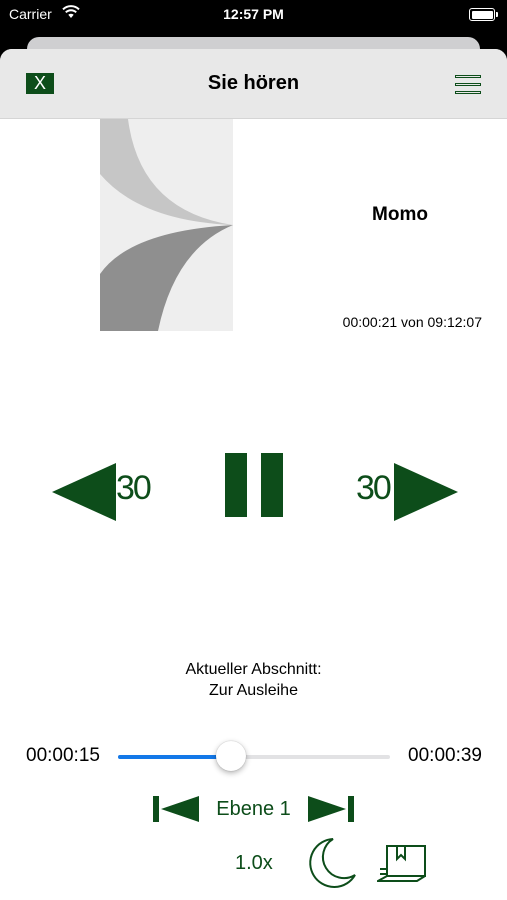  I want to click on section-caption: Aktueller Abschnitt:, so click(253, 669).